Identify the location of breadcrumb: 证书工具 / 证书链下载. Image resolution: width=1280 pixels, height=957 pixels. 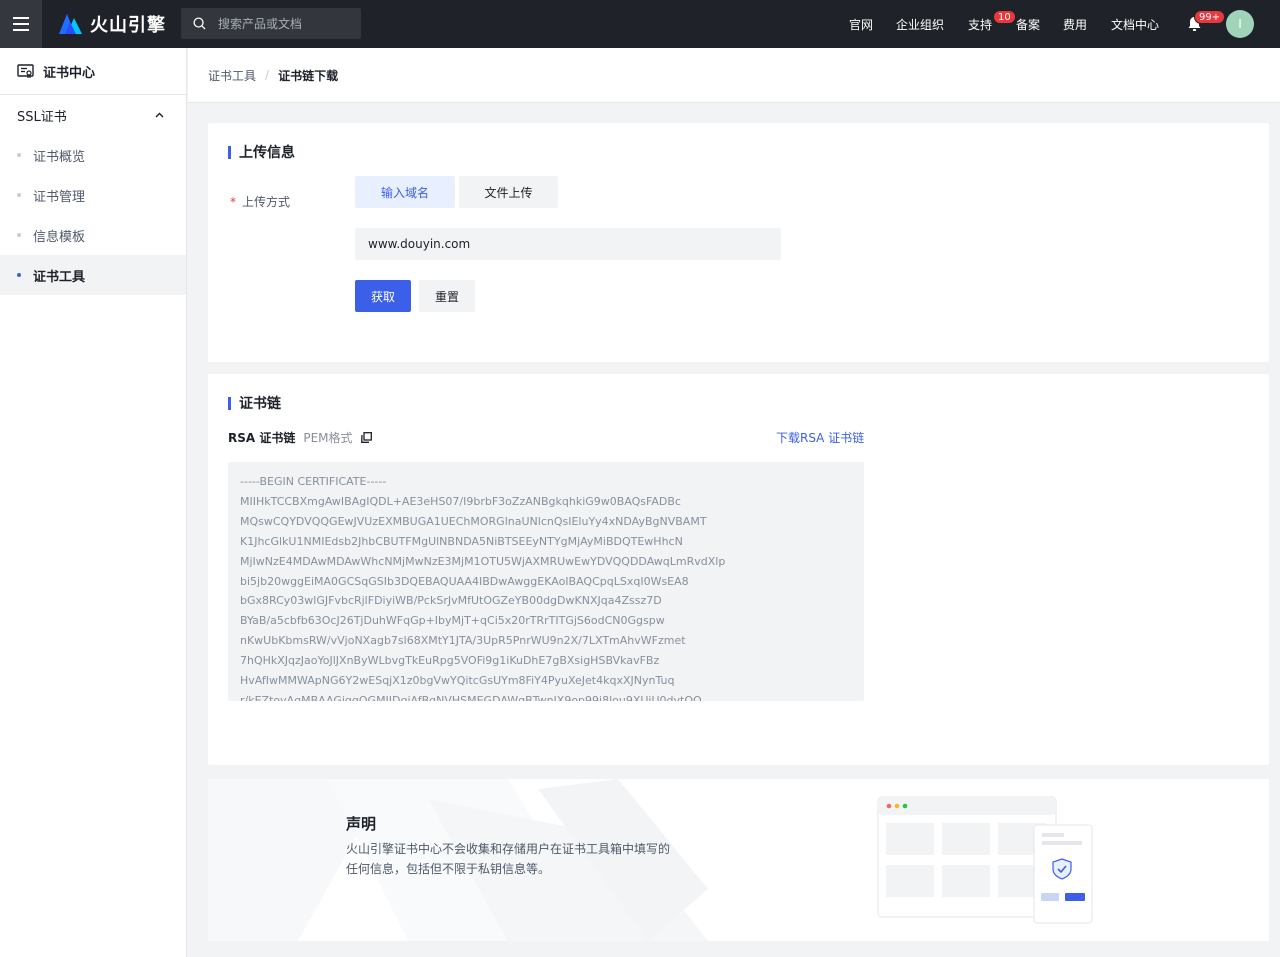
(734, 75).